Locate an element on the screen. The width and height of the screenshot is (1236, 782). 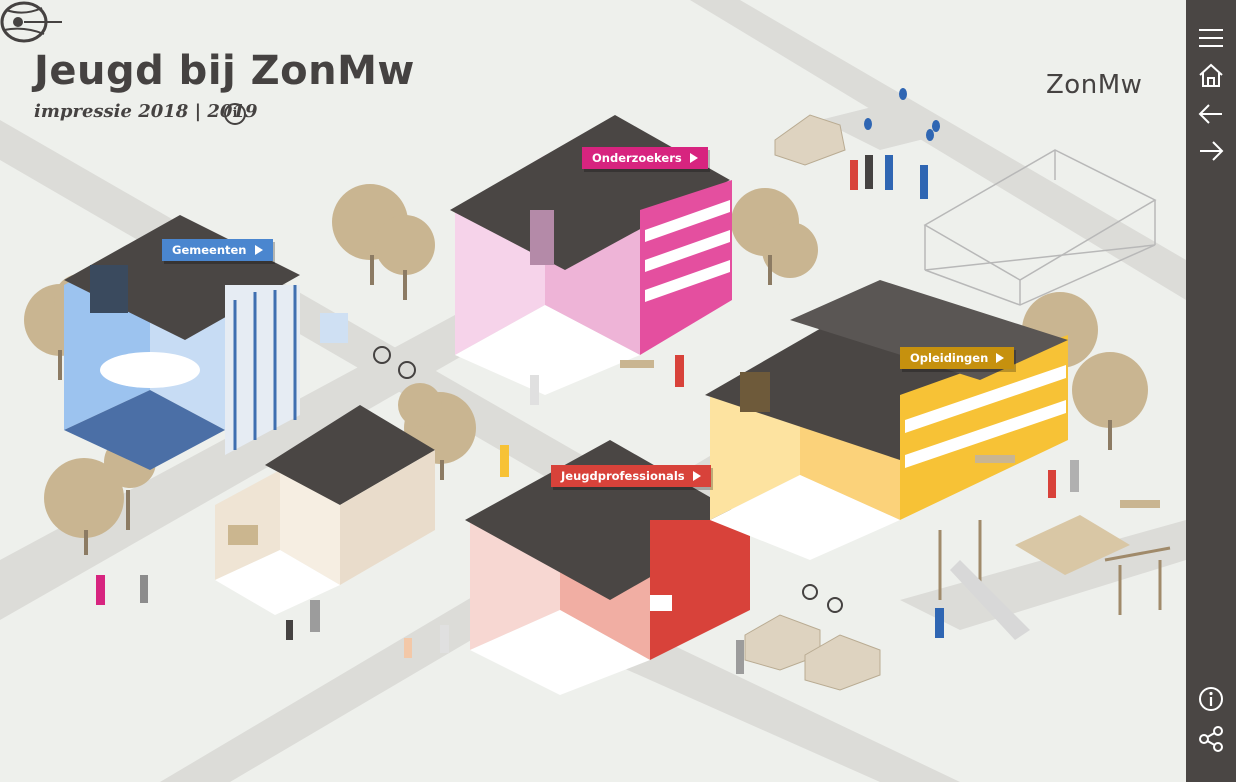
tag-opleidingen: Opleidingen is located at coordinates (957, 358).